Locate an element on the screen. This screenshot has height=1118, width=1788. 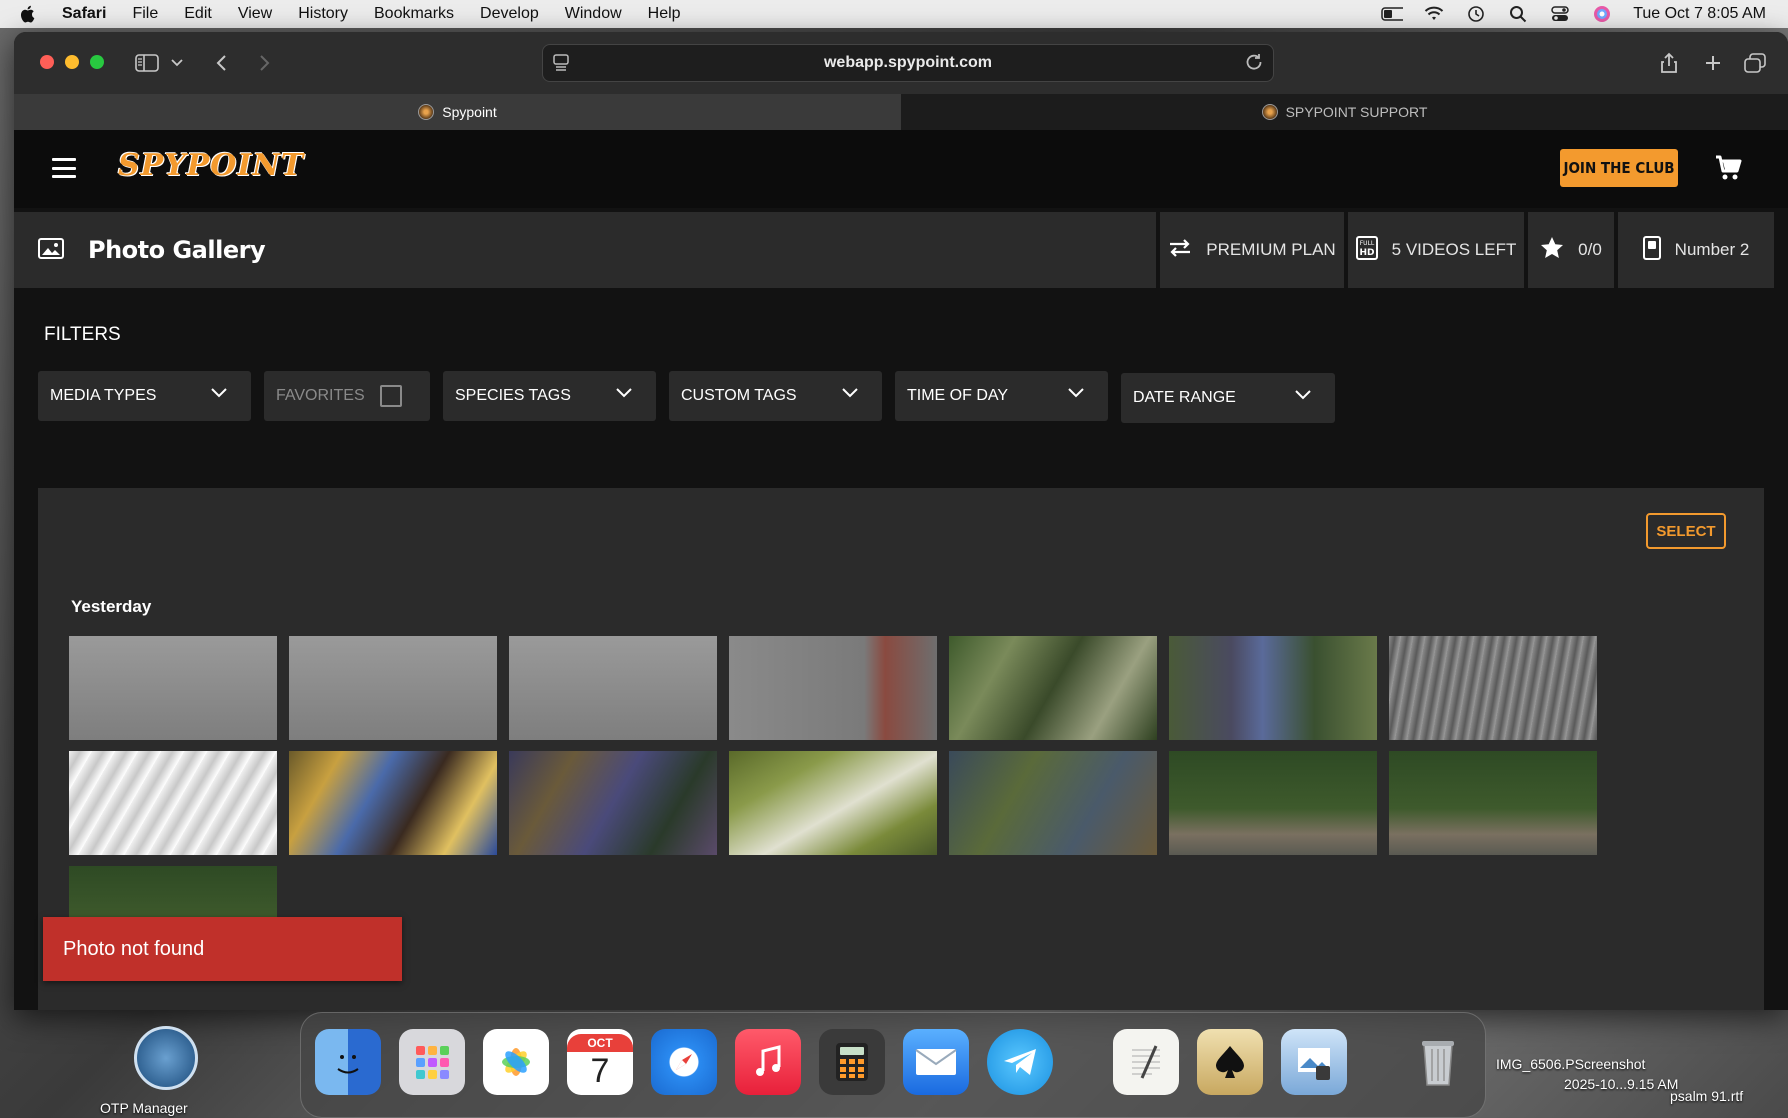
url-text: webapp.spypoint.com is located at coordinates (907, 62).